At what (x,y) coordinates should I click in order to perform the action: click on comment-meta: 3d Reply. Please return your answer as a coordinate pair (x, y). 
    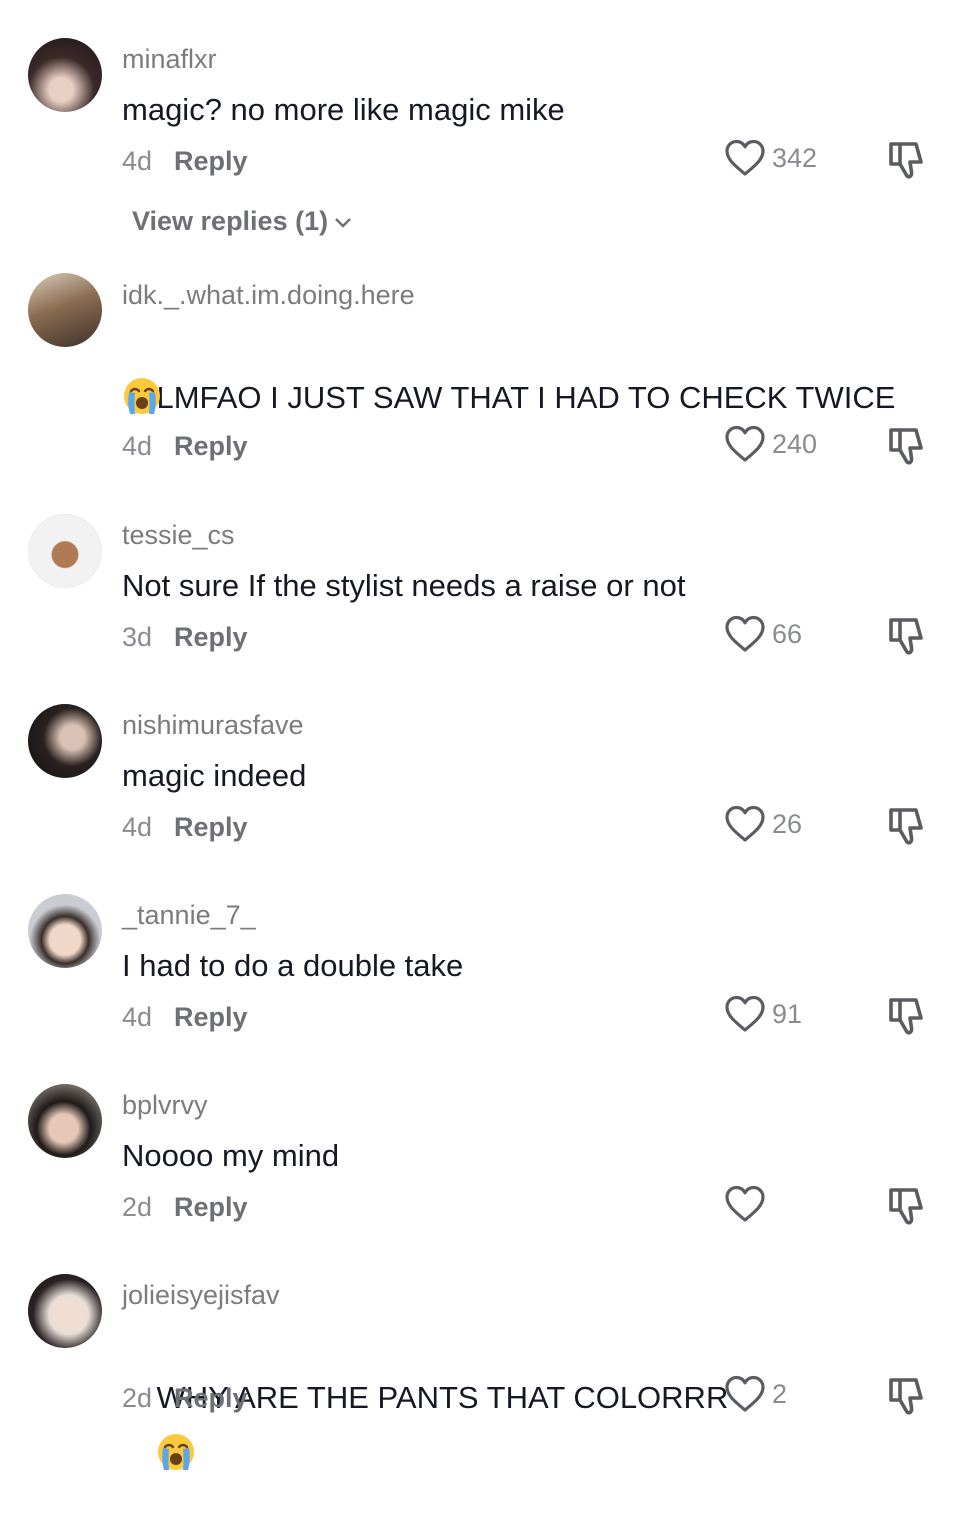
    Looking at the image, I should click on (185, 637).